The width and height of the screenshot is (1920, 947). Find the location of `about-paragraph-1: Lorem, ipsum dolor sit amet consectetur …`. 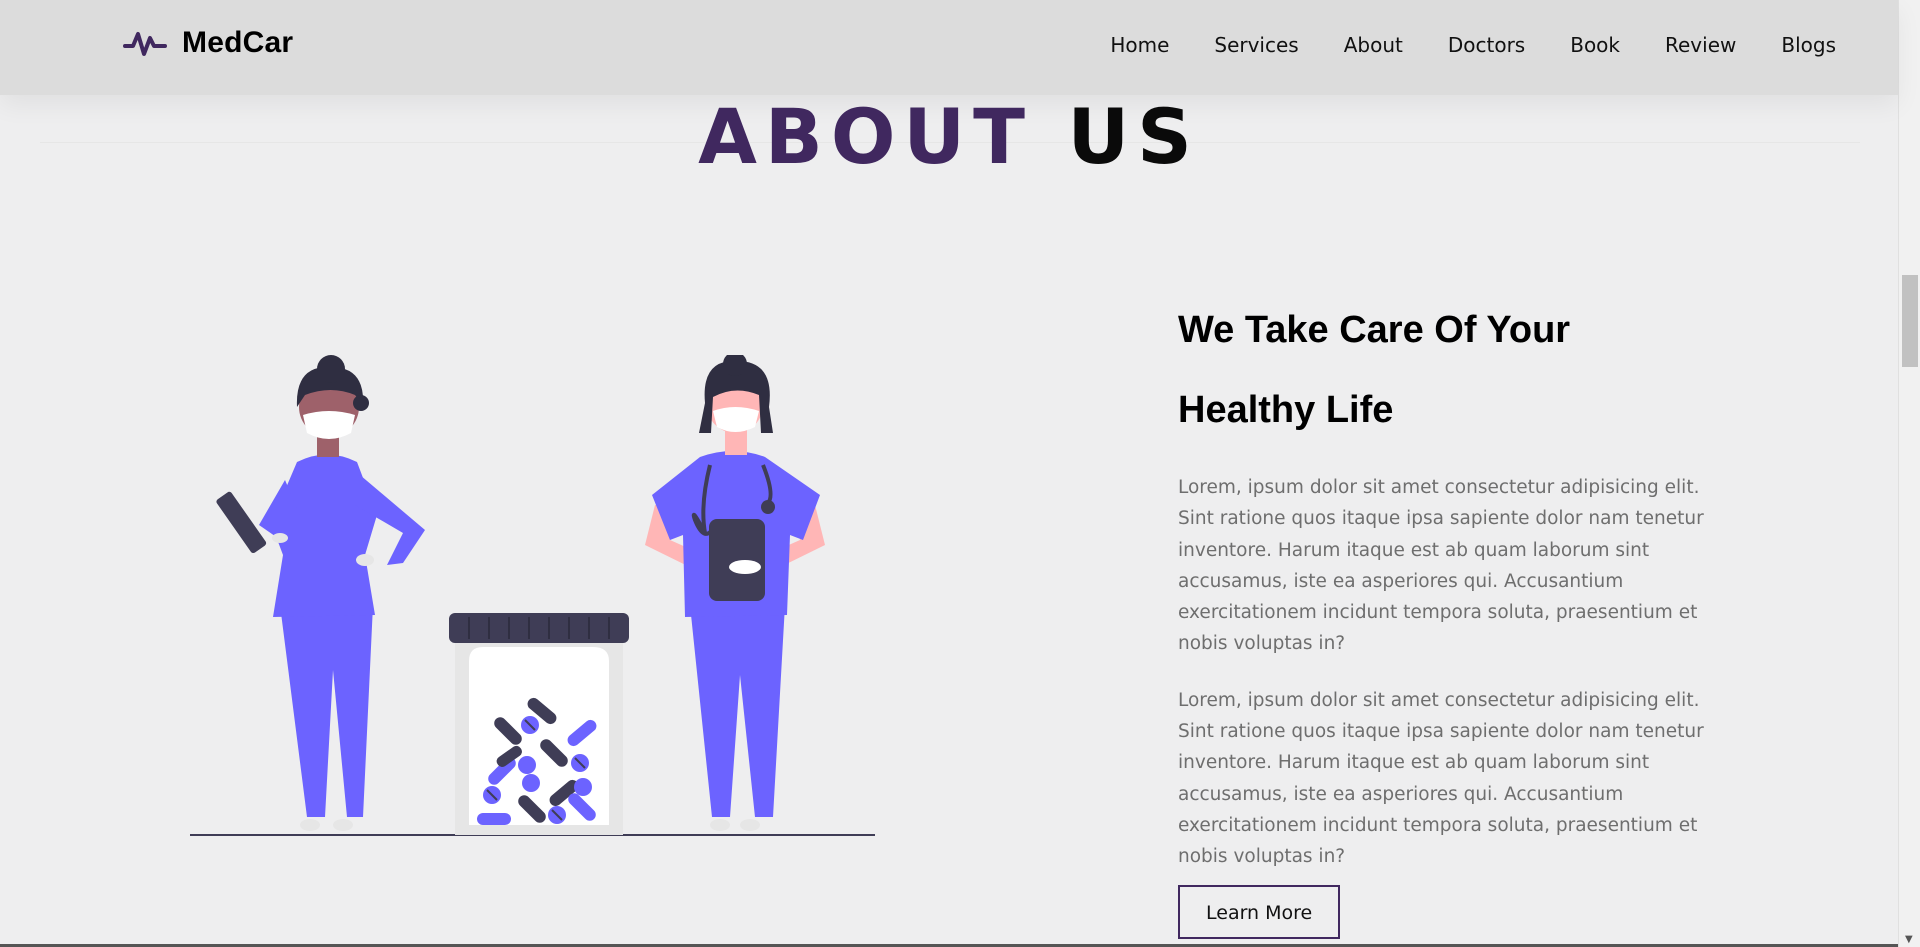

about-paragraph-1: Lorem, ipsum dolor sit amet consectetur … is located at coordinates (1441, 566).